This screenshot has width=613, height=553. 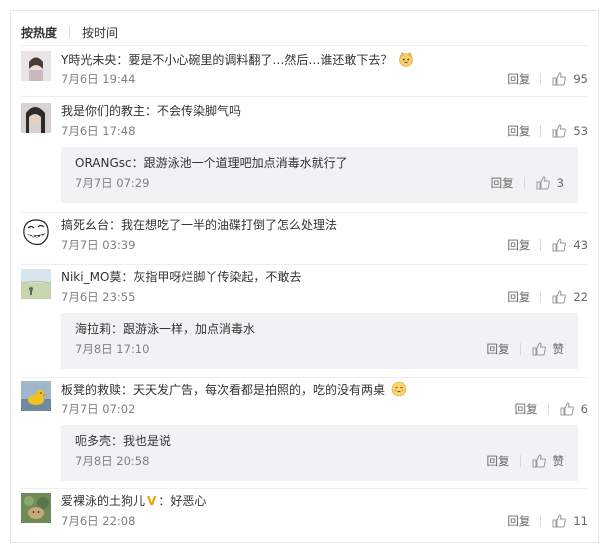 I want to click on reply-item: 海拉莉：跟游泳一样，加点消毒水 7月8日 17:10 回复 赞, so click(x=319, y=341).